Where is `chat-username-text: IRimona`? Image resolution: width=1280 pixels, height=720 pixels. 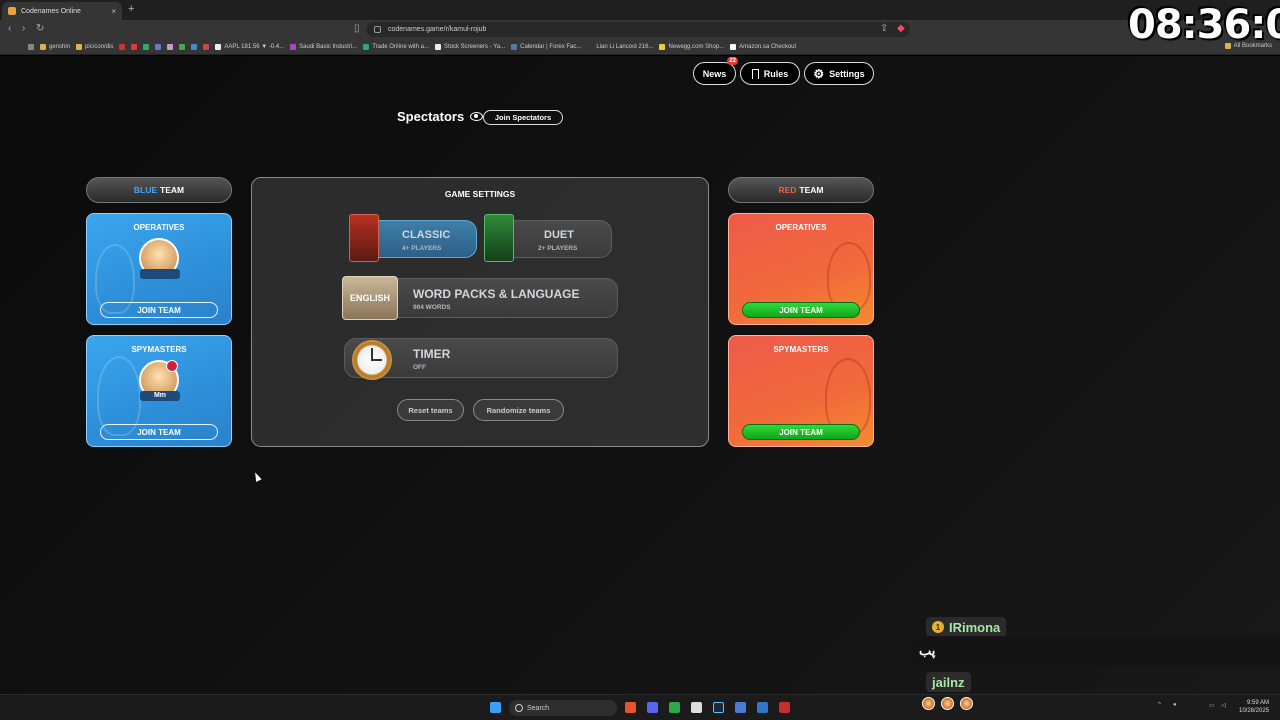
chat-username-text: IRimona is located at coordinates (975, 627).